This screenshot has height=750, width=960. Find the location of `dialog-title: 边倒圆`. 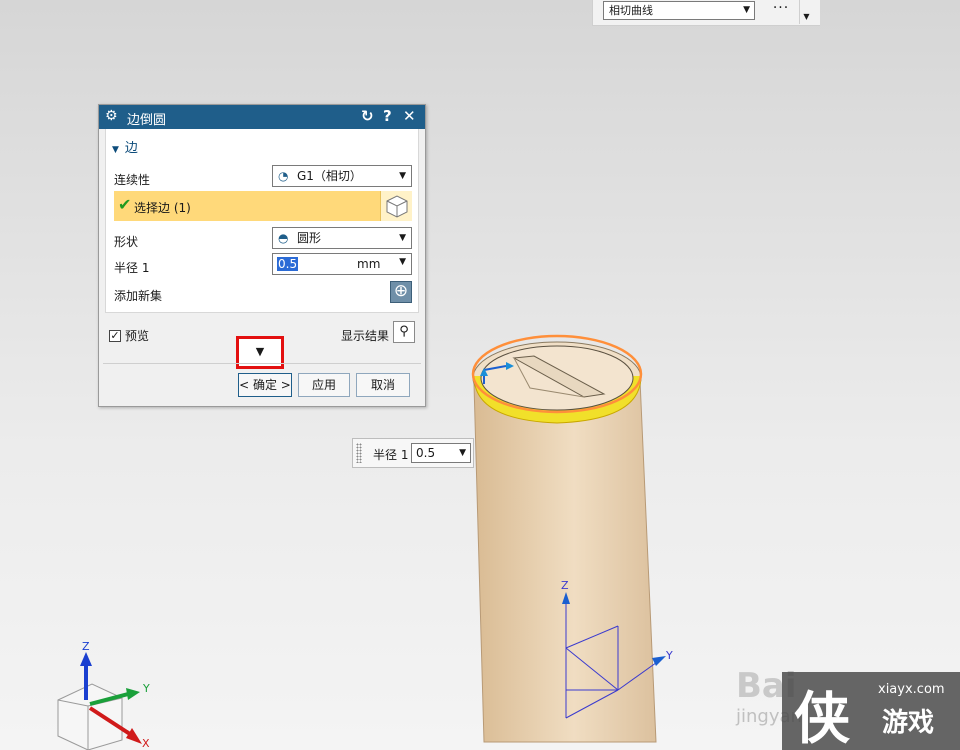

dialog-title: 边倒圆 is located at coordinates (147, 120).